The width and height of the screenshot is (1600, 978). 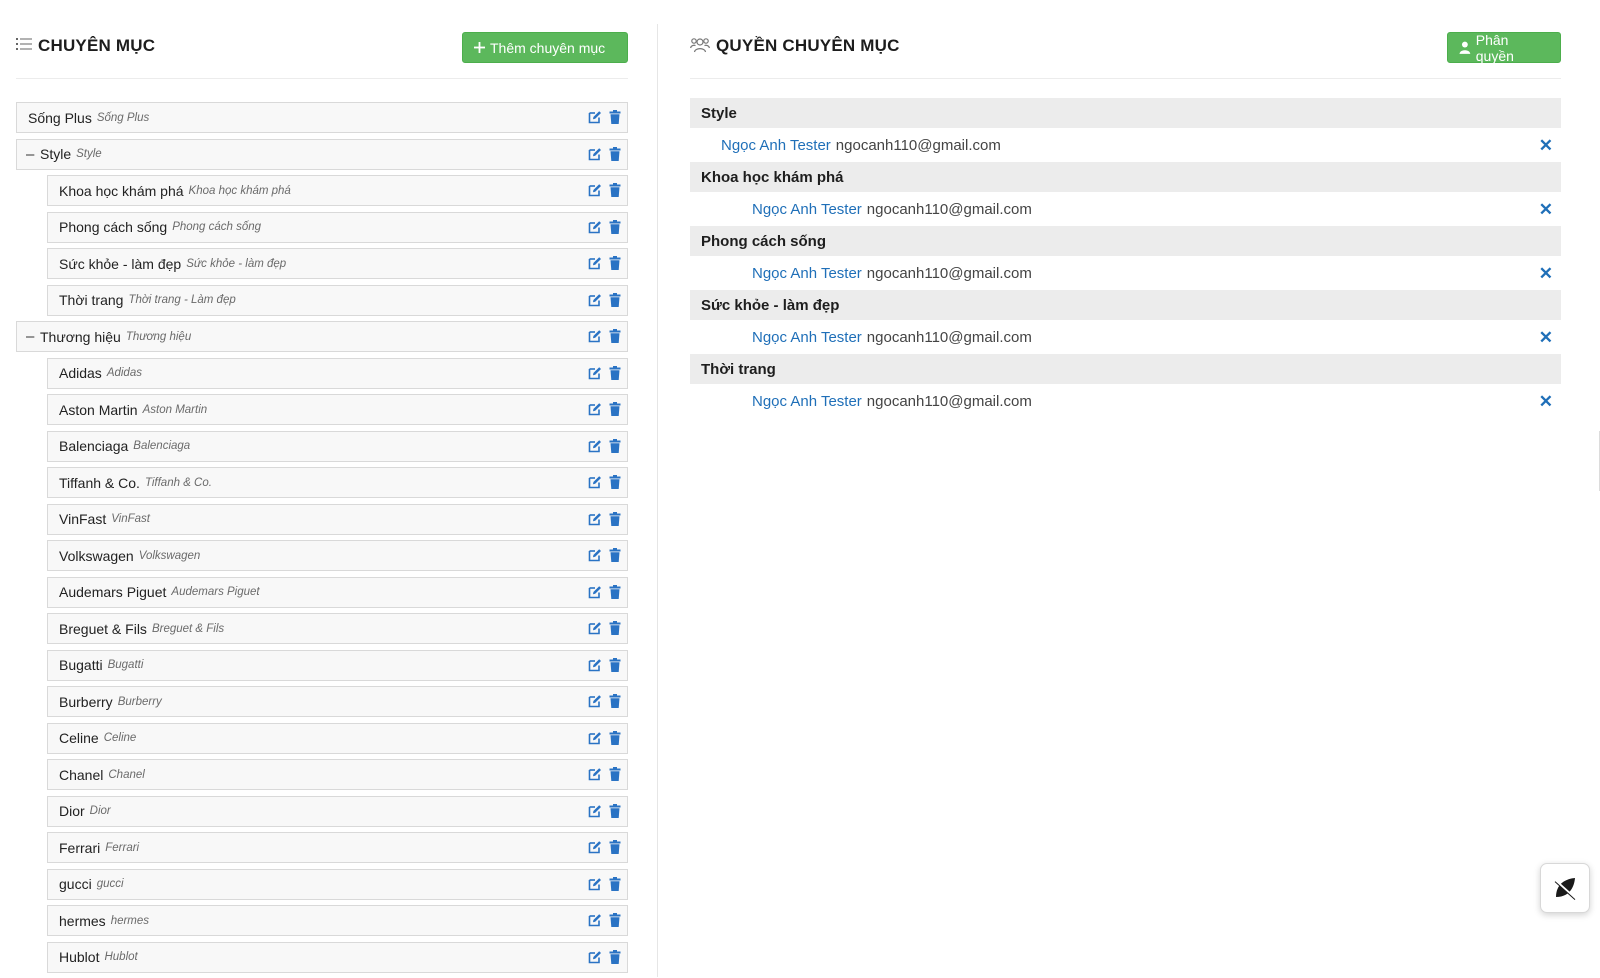 I want to click on category-row: Volkswagen Volkswagen, so click(x=337, y=555).